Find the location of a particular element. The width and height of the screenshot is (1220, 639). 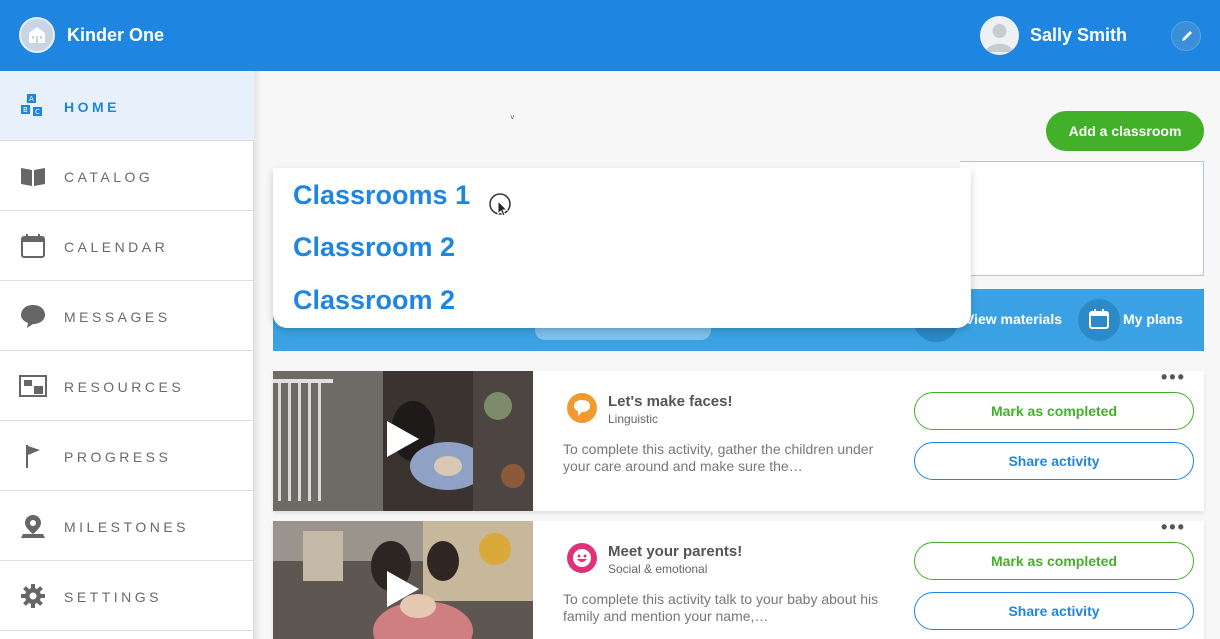

sidebar-item-label: MILESTONES is located at coordinates (126, 527).